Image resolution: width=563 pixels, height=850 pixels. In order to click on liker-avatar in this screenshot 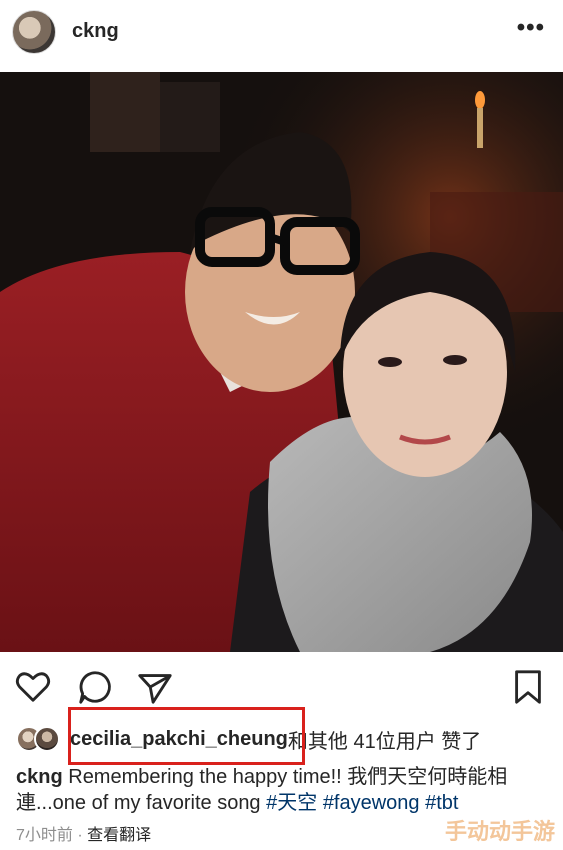, I will do `click(47, 739)`.